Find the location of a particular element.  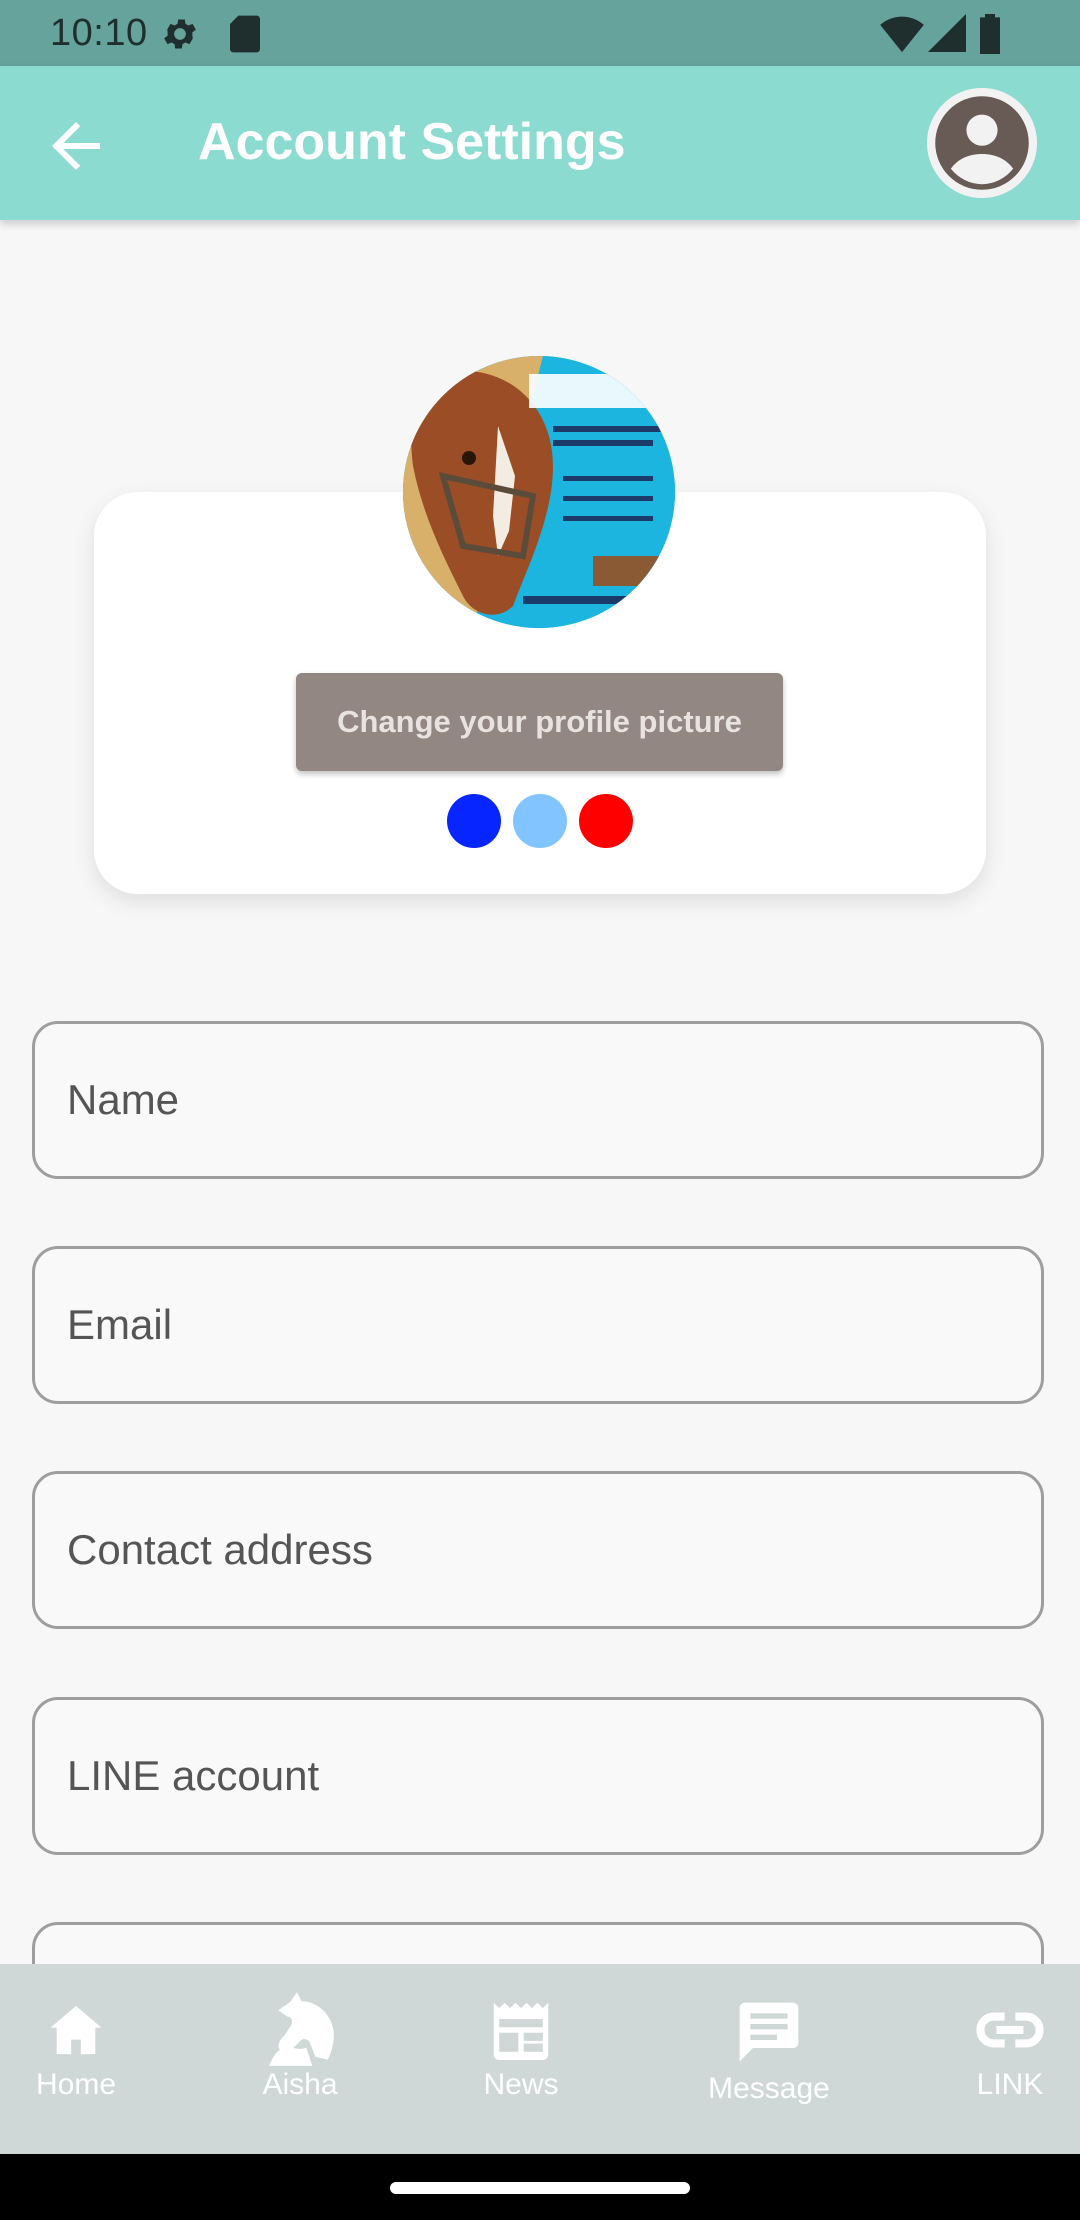

horse-photo-image is located at coordinates (539, 492).